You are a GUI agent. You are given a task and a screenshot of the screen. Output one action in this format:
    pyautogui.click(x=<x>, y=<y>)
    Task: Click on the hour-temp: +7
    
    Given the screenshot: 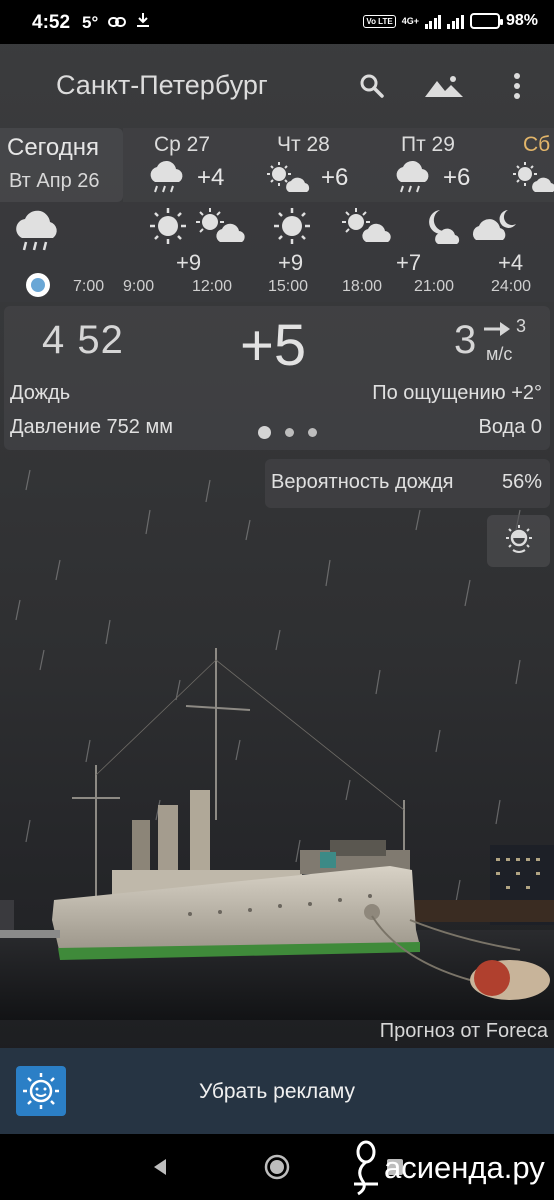 What is the action you would take?
    pyautogui.click(x=409, y=262)
    